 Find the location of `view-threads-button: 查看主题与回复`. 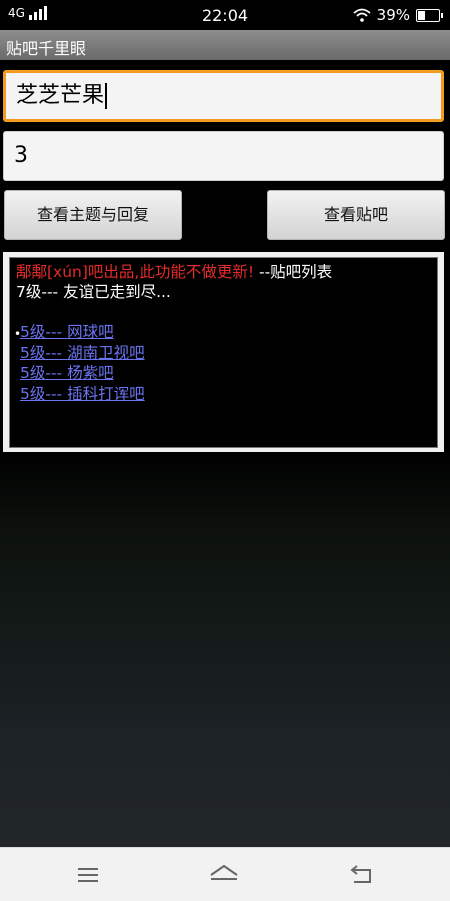

view-threads-button: 查看主题与回复 is located at coordinates (93, 215).